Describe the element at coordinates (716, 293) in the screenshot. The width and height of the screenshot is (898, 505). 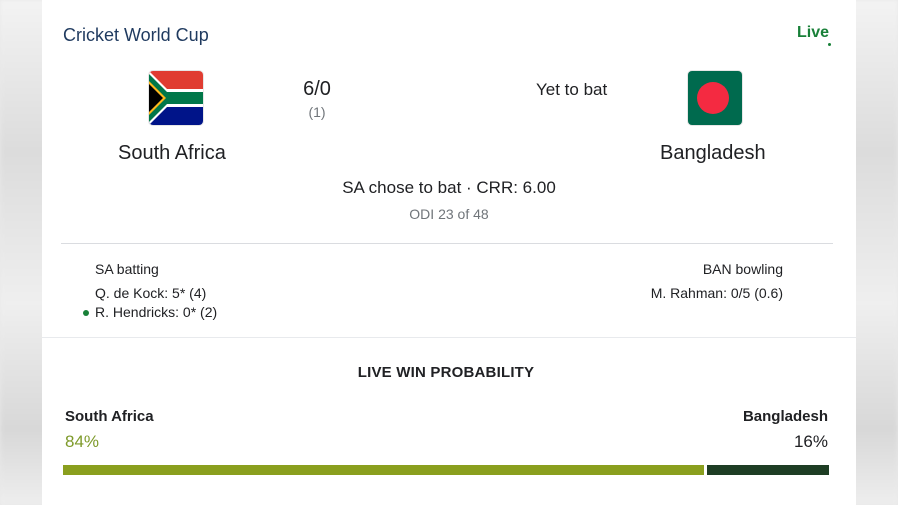
I see `bowler-row: M. Rahman: 0/5 (0.6)` at that location.